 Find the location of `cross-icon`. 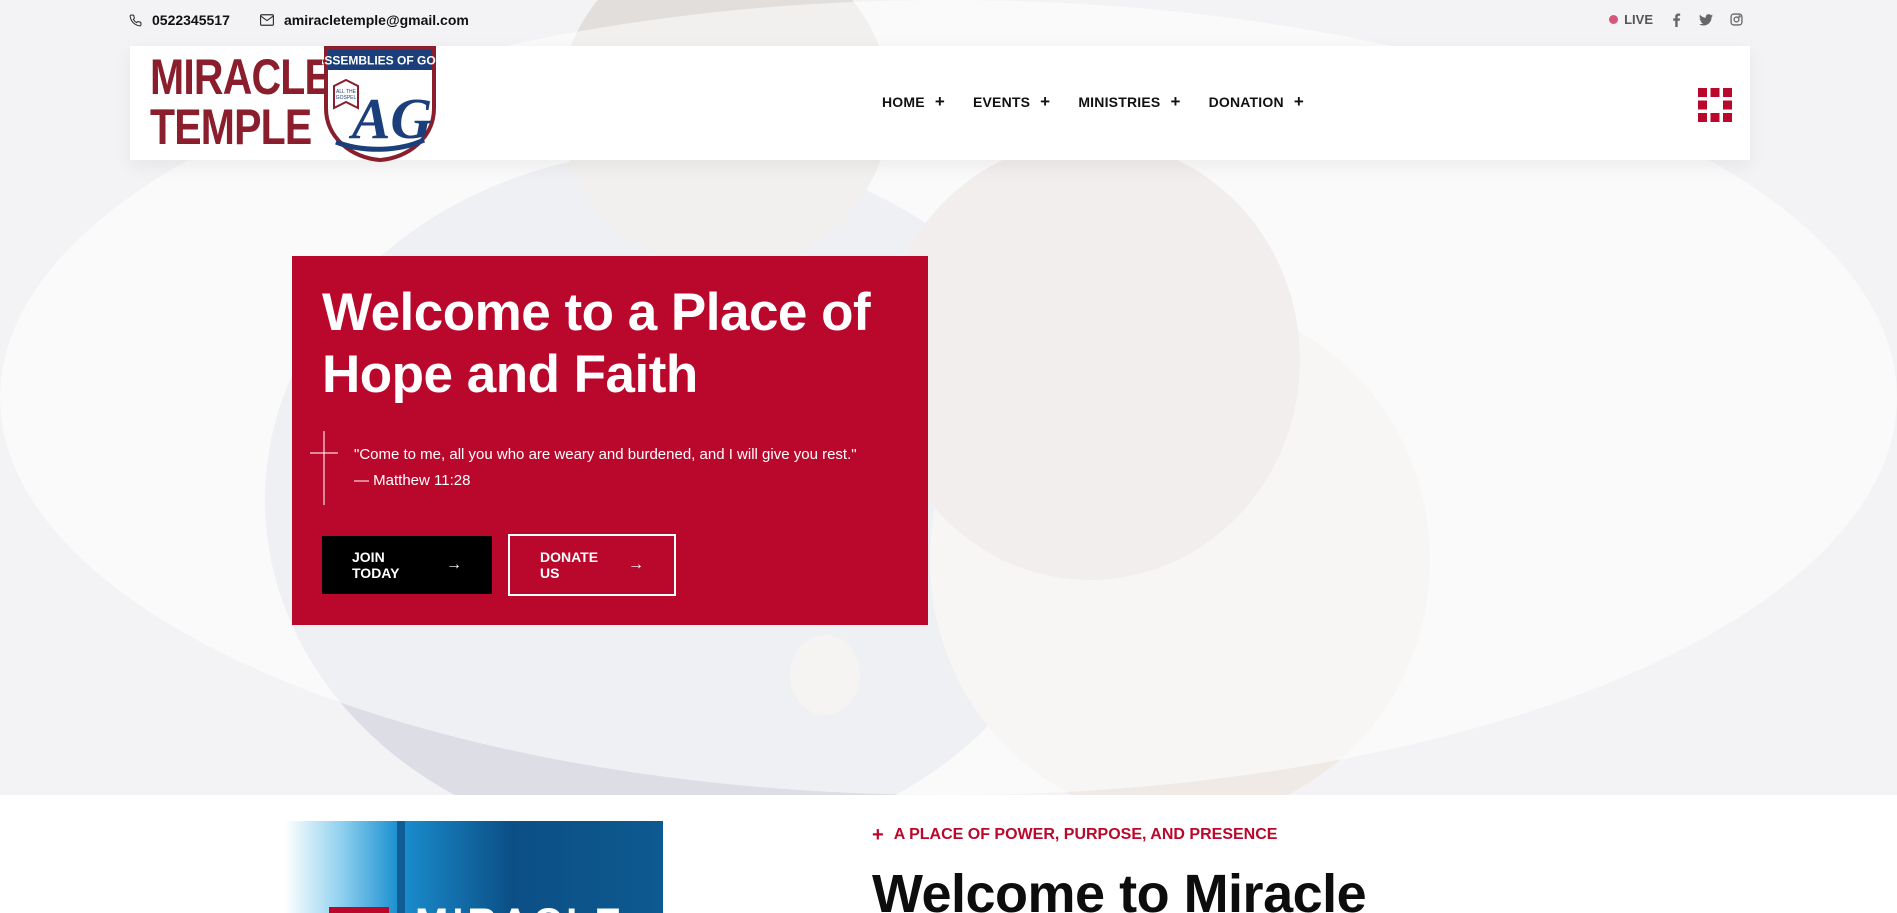

cross-icon is located at coordinates (324, 468).